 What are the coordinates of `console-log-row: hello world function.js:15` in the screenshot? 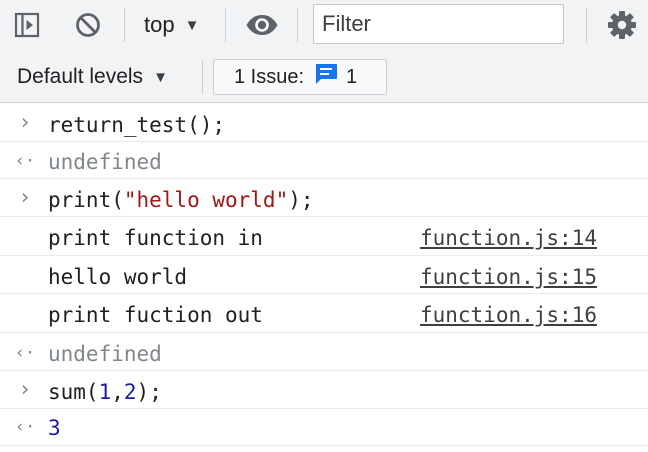 It's located at (324, 275).